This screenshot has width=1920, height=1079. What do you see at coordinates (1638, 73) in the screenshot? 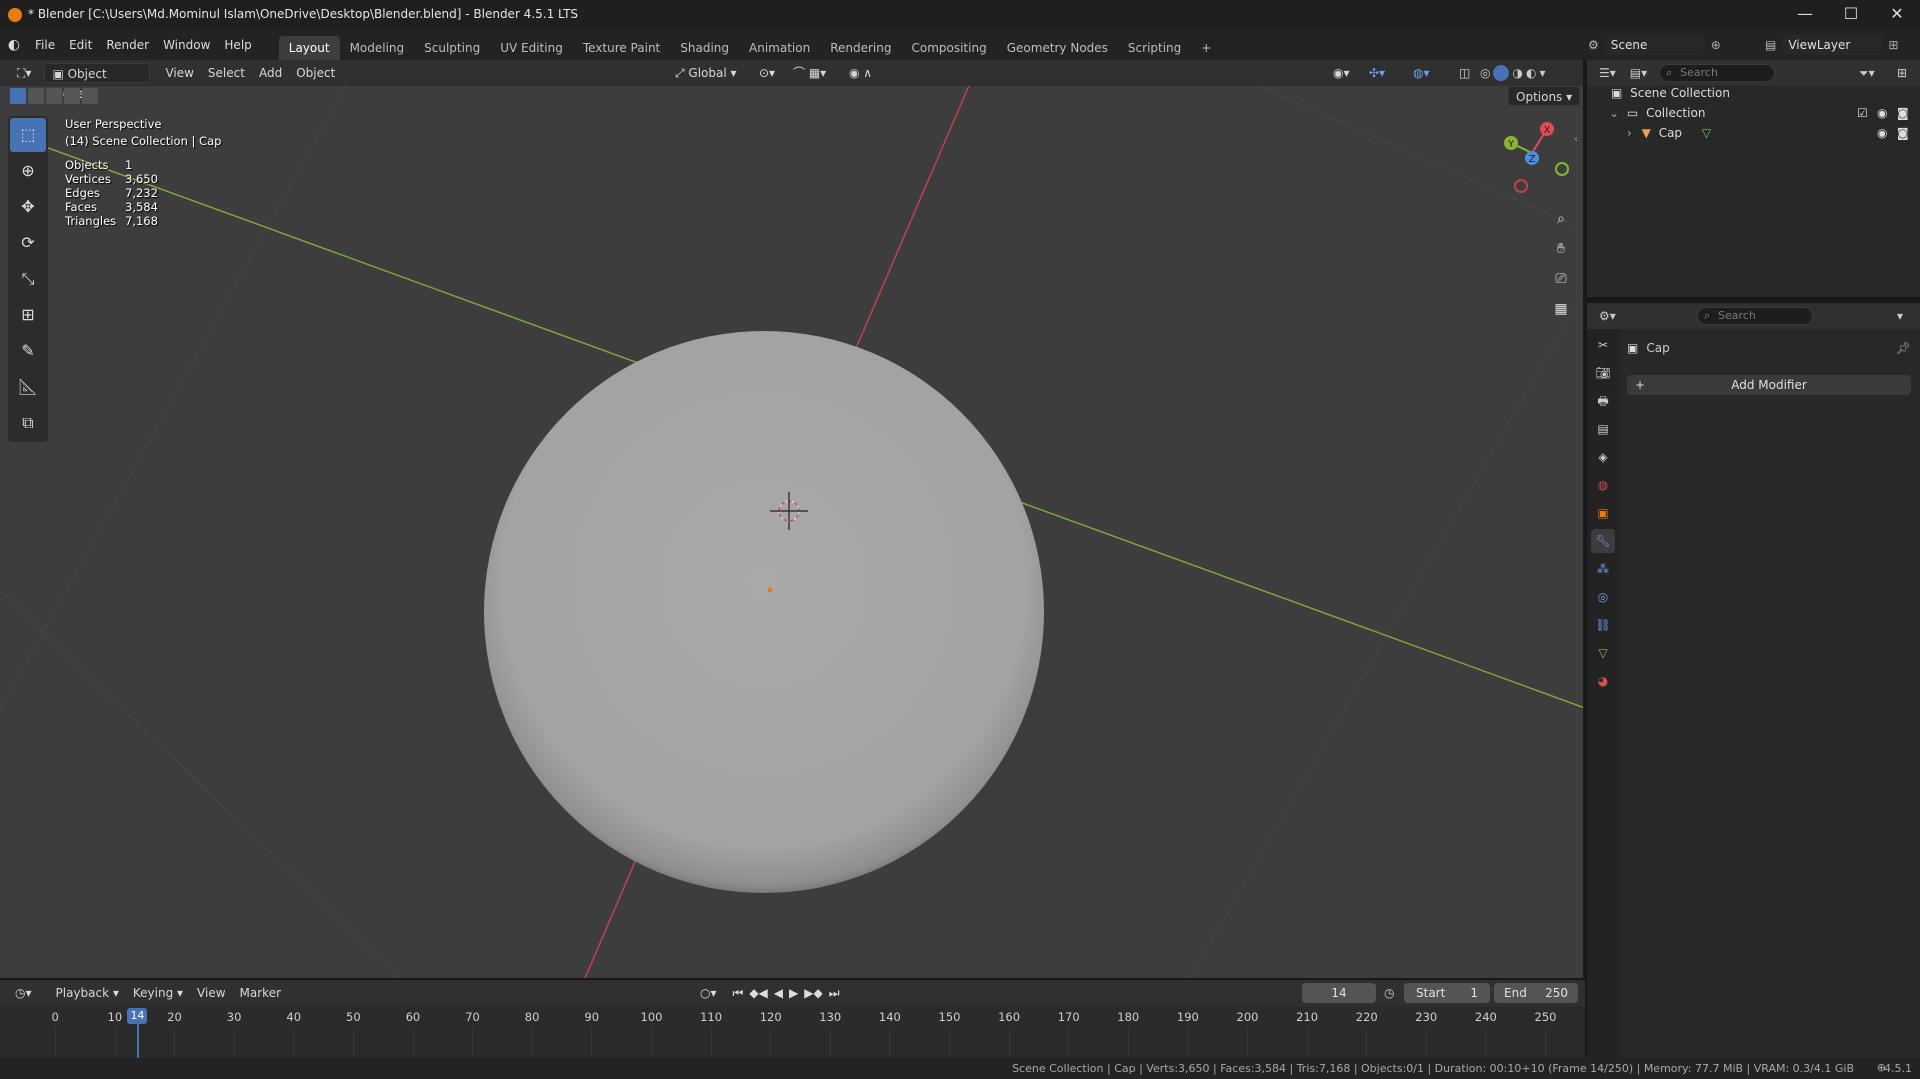
I see `display-mode-icon: ▤▾` at bounding box center [1638, 73].